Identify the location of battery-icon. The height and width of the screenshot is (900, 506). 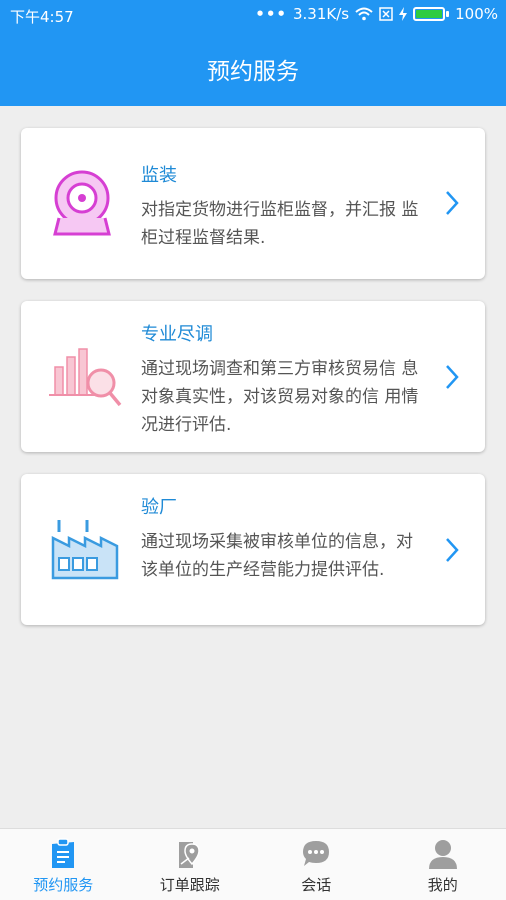
(429, 14).